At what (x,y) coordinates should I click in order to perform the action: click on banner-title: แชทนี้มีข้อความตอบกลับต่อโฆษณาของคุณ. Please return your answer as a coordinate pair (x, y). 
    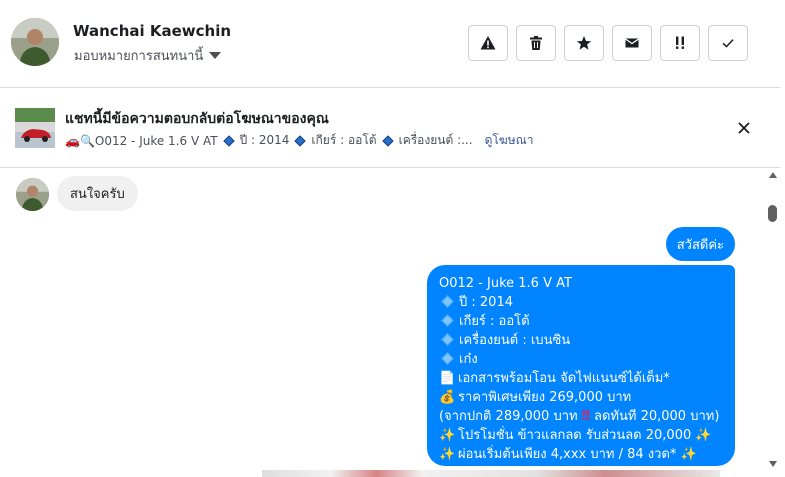
    Looking at the image, I should click on (197, 119).